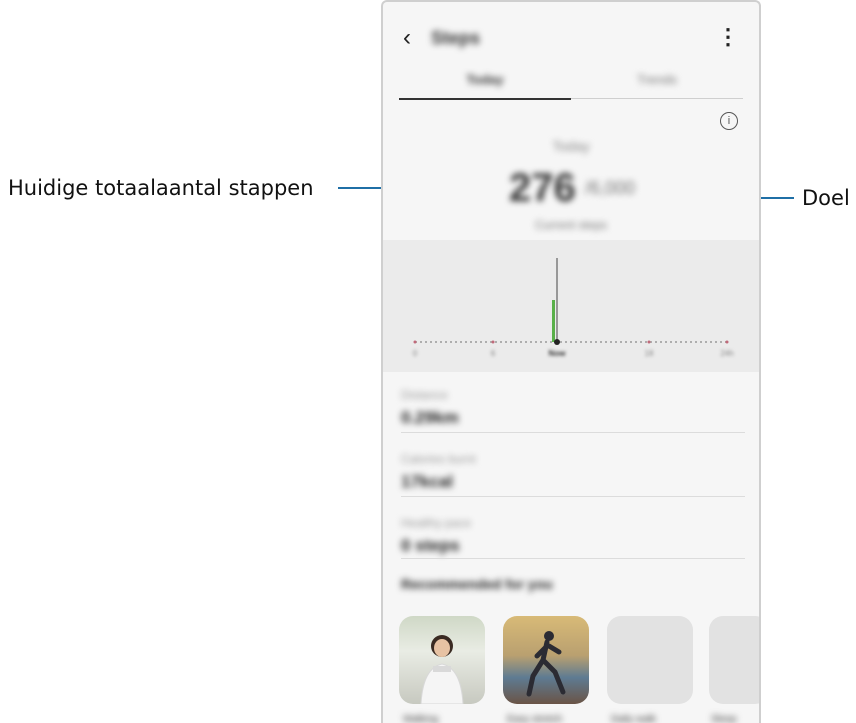 The image size is (856, 723). I want to click on steps-bar, so click(553, 321).